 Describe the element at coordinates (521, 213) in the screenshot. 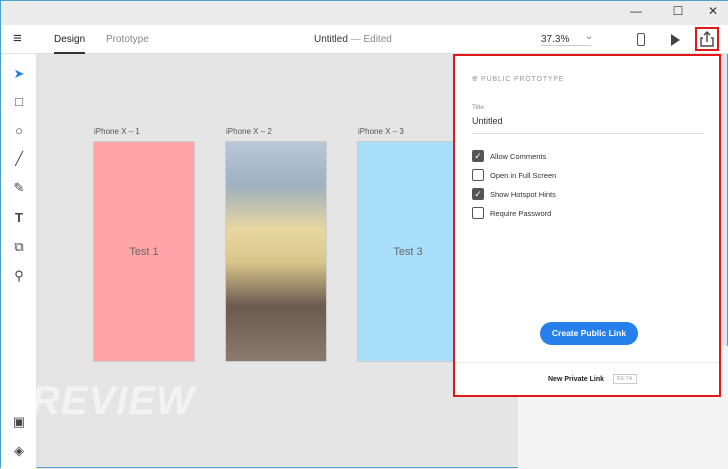

I see `option-label: Require Password` at that location.